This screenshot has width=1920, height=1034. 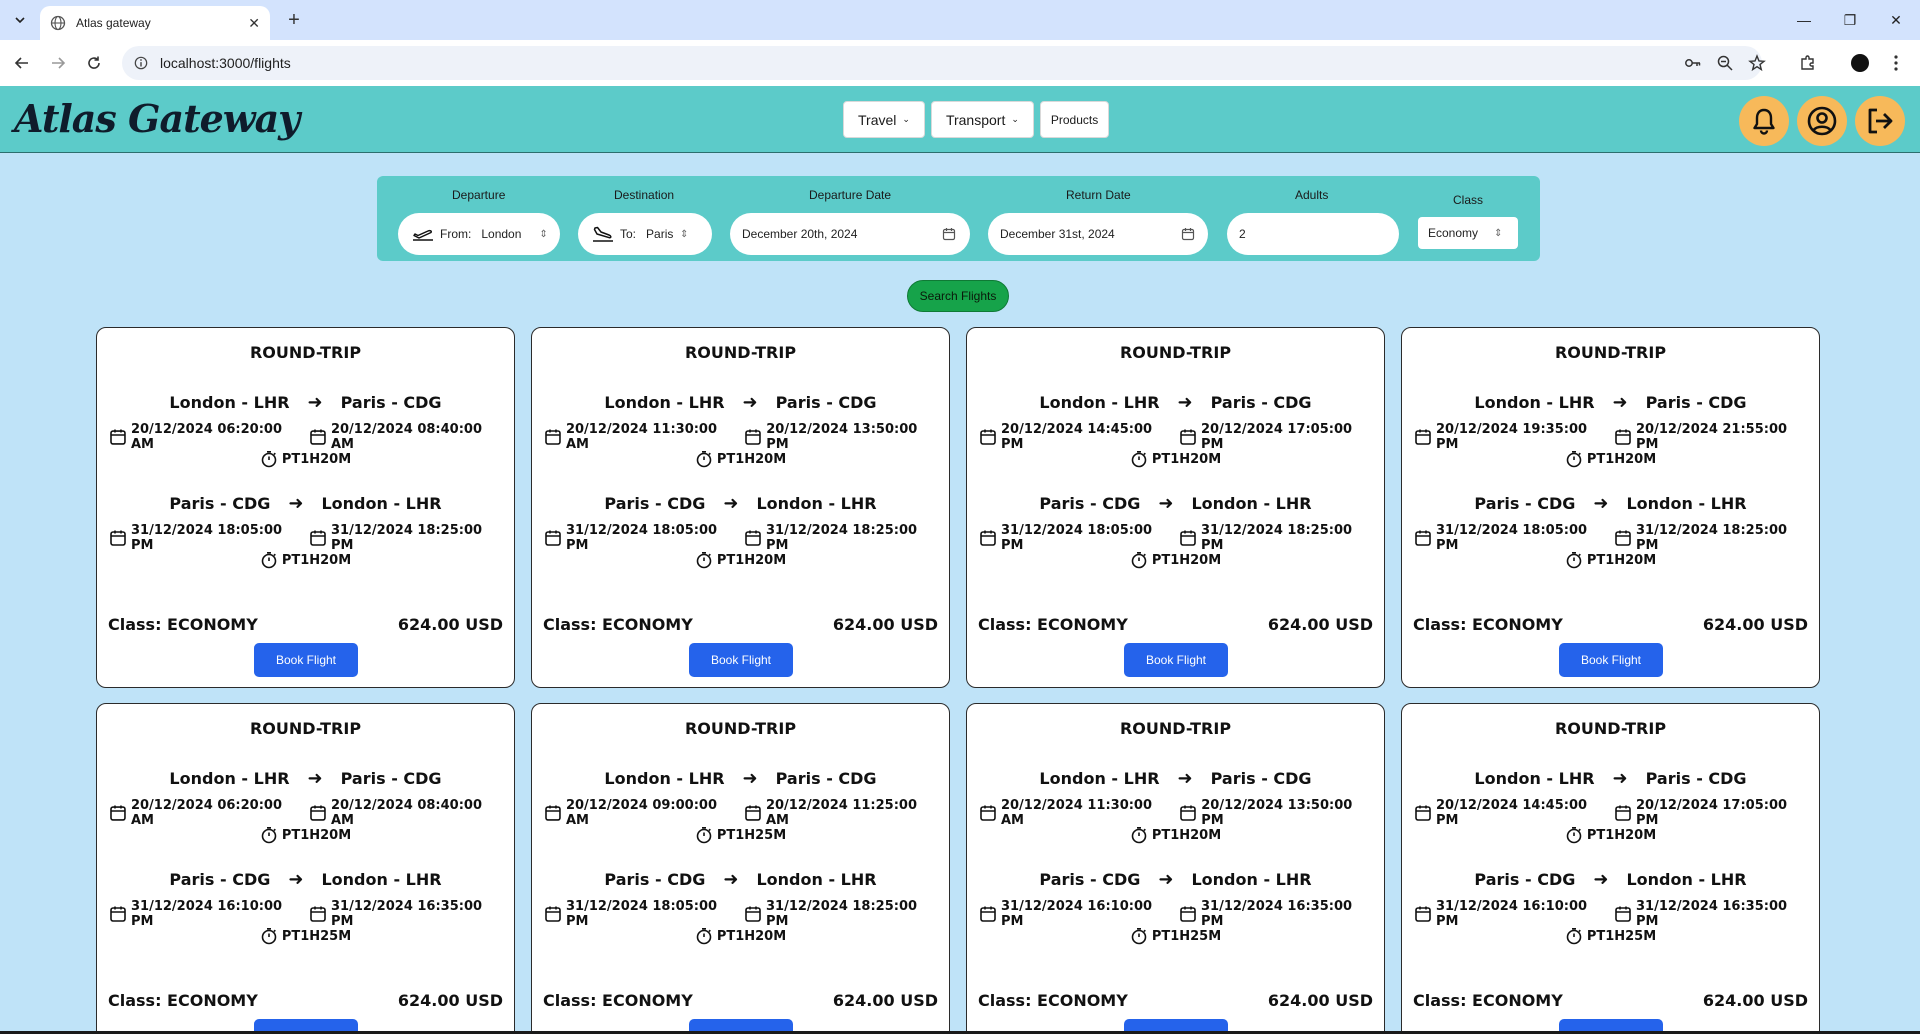 I want to click on outbound-arrive-time: 20/12/2024 08:40:00 AM, so click(x=406, y=813).